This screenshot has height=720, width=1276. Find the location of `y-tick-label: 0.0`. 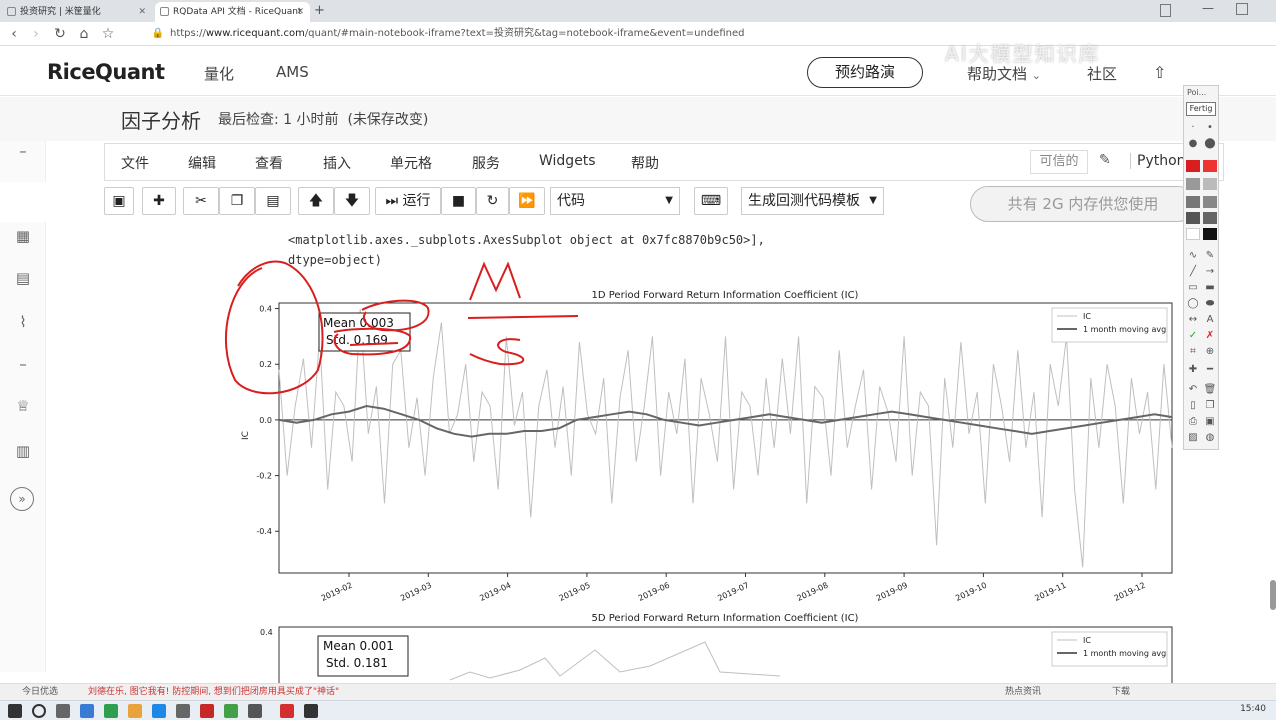

y-tick-label: 0.0 is located at coordinates (265, 420).